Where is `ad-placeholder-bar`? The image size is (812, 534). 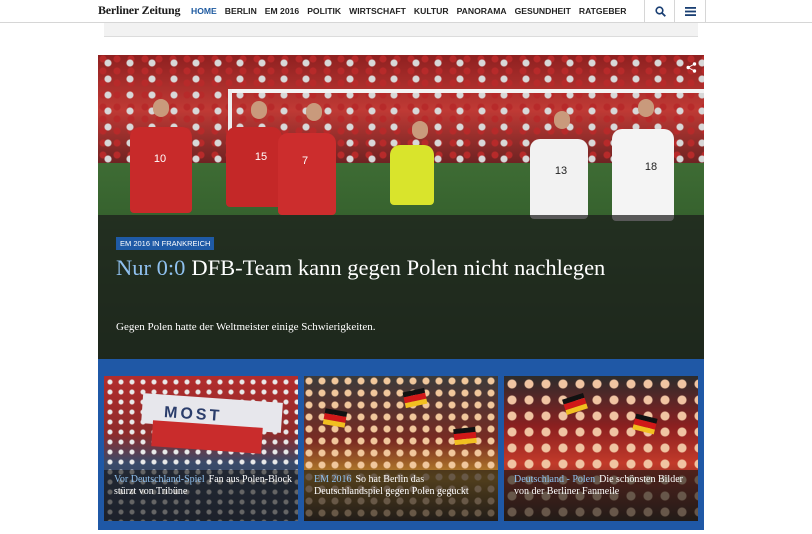 ad-placeholder-bar is located at coordinates (401, 30).